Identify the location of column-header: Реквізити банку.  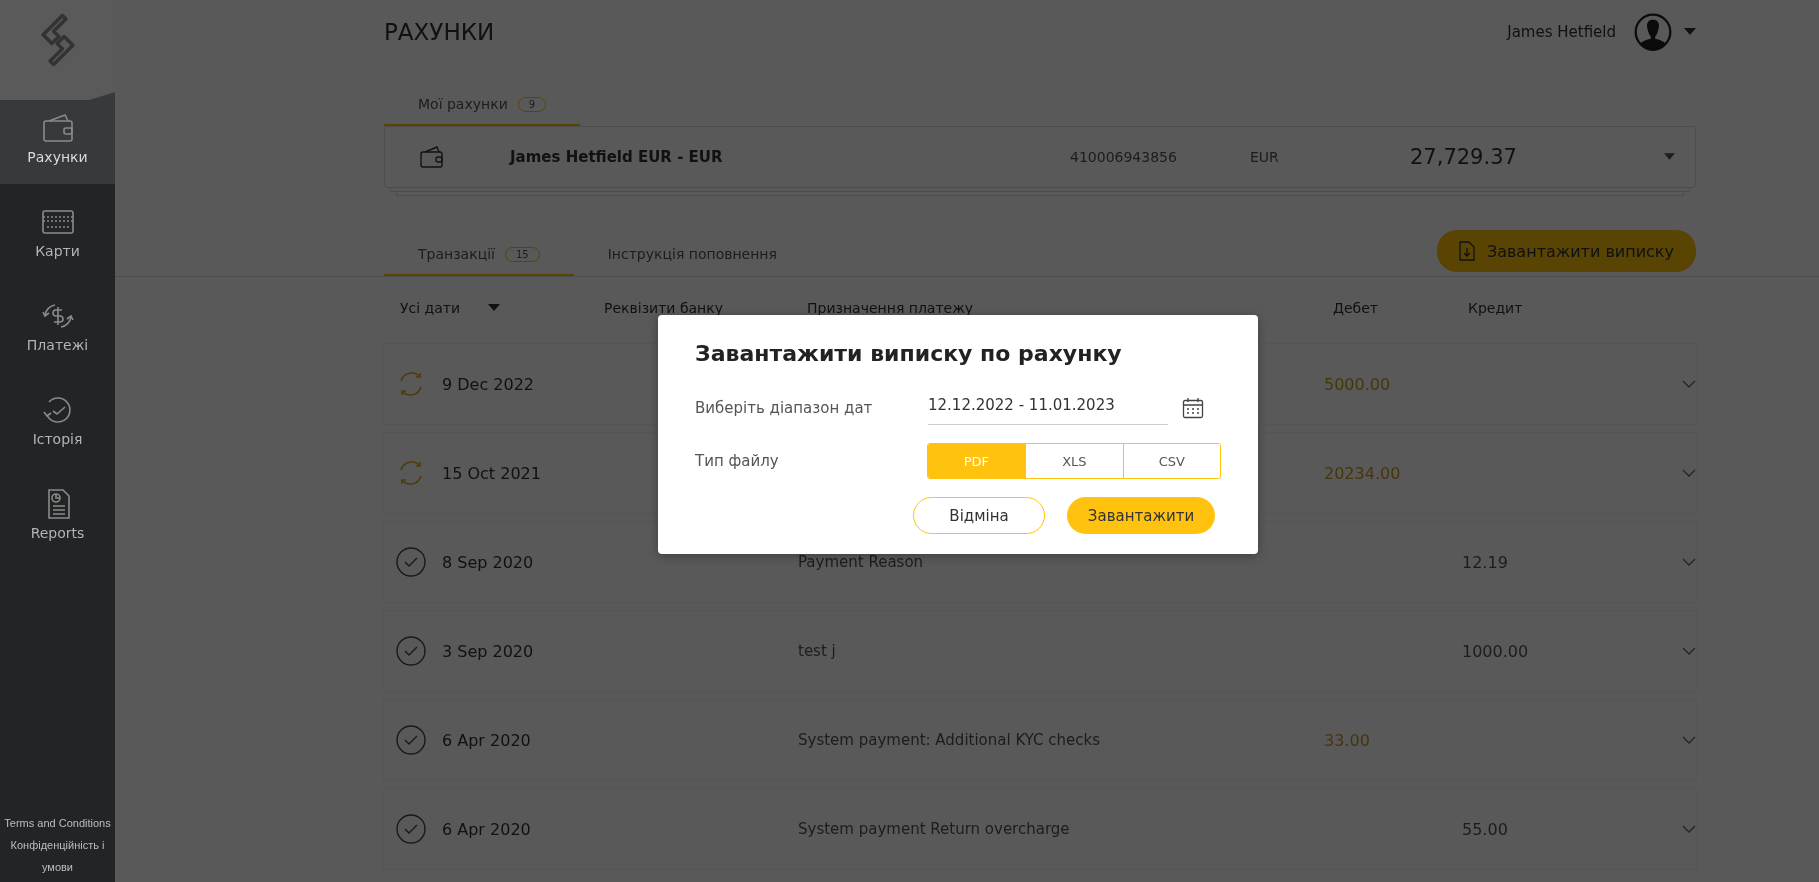
(664, 308).